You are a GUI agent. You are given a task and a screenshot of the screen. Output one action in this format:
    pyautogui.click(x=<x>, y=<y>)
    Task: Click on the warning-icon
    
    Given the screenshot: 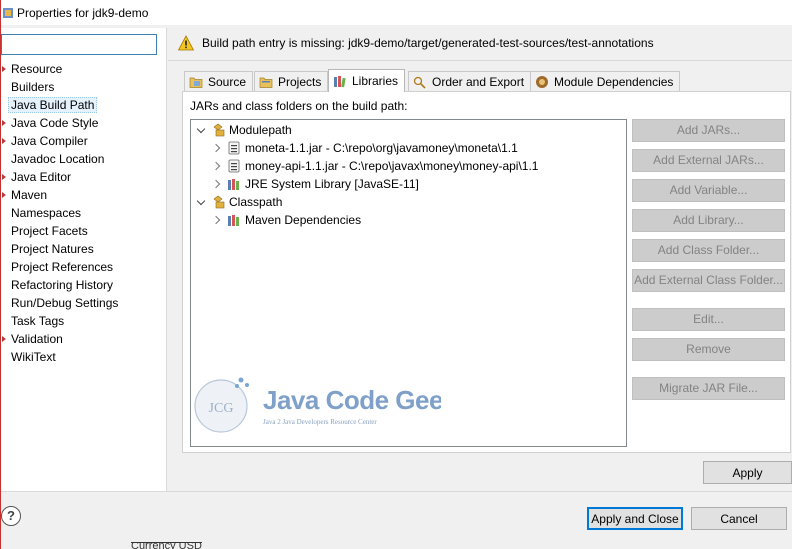 What is the action you would take?
    pyautogui.click(x=186, y=43)
    